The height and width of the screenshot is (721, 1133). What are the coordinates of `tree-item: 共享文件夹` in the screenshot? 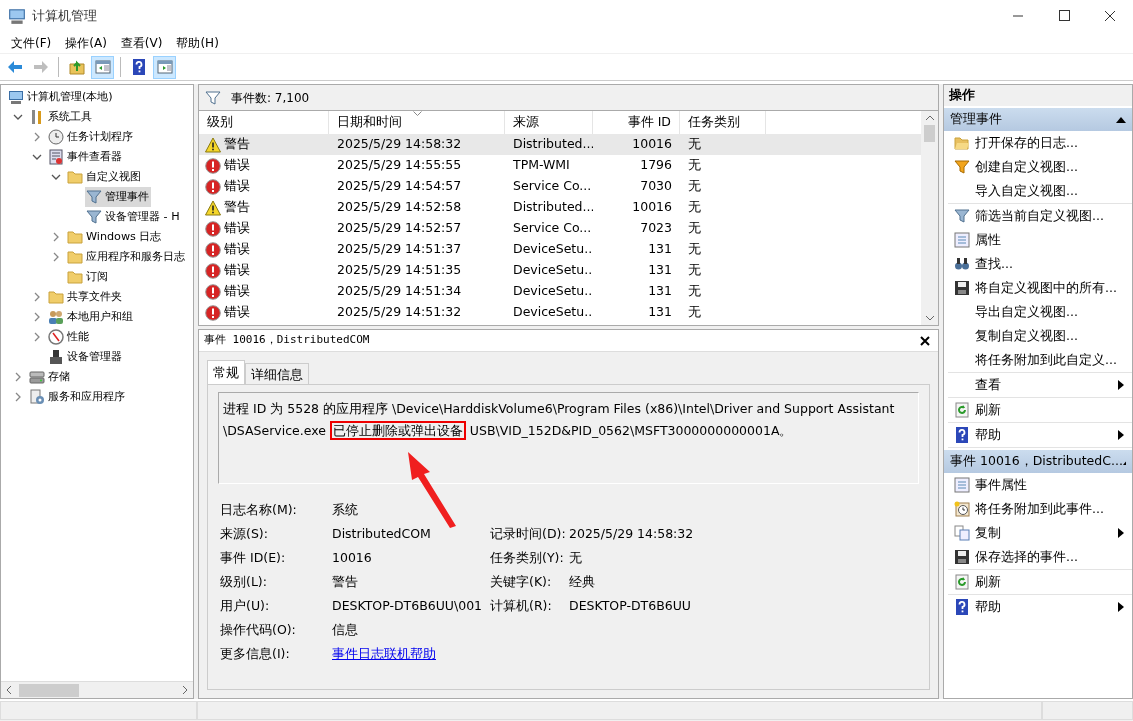 It's located at (85, 297).